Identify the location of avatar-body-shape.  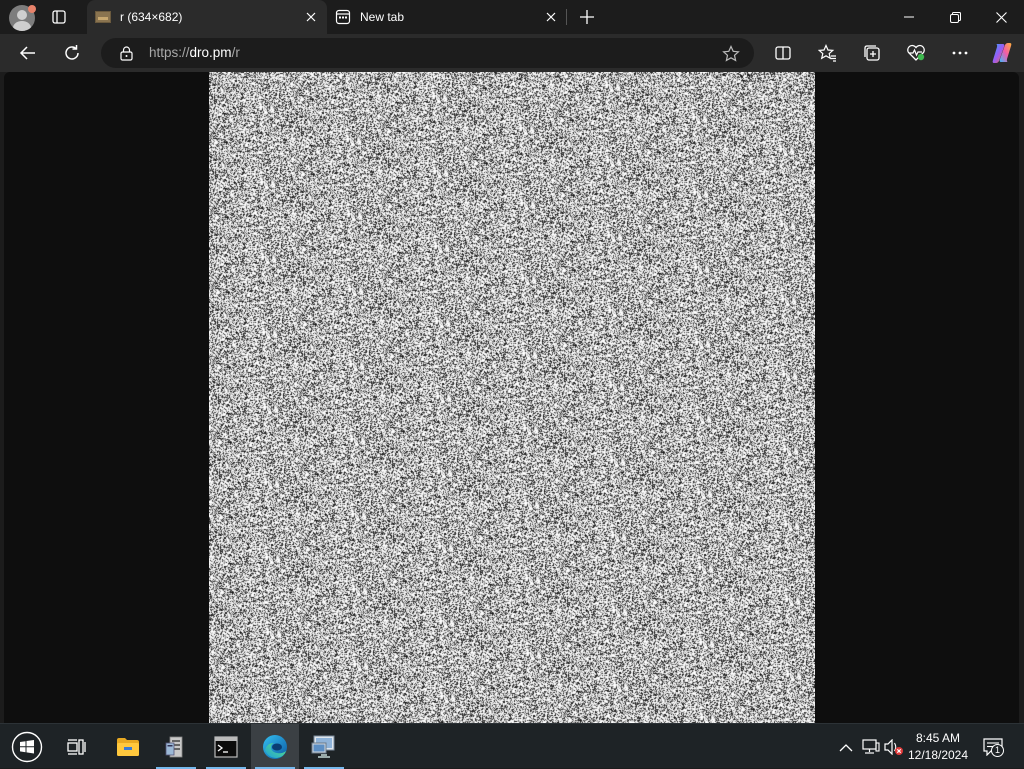
(22, 26).